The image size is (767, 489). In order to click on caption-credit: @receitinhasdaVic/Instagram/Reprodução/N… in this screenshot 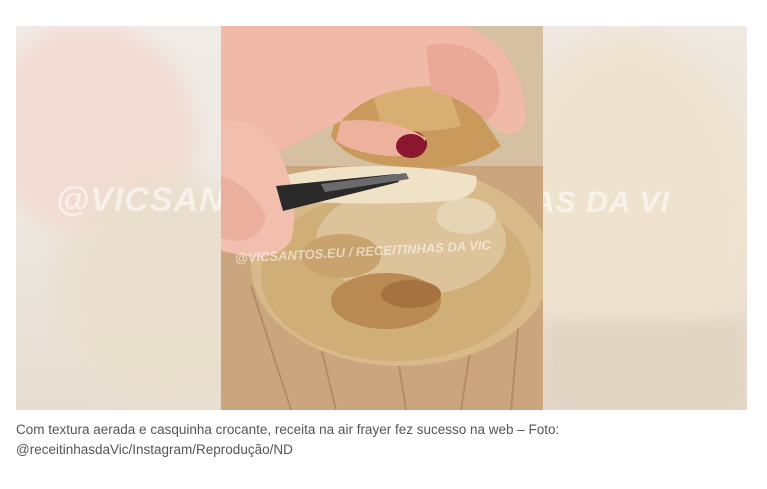, I will do `click(154, 449)`.